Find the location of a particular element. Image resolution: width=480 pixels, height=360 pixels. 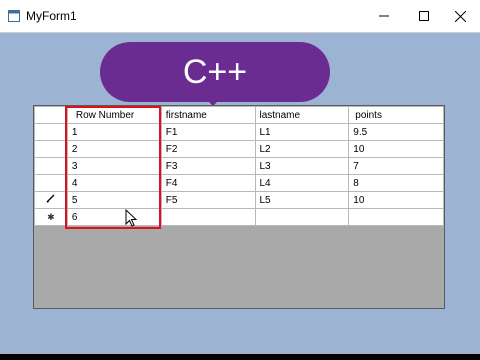

cell-lastname: L2 is located at coordinates (302, 149).